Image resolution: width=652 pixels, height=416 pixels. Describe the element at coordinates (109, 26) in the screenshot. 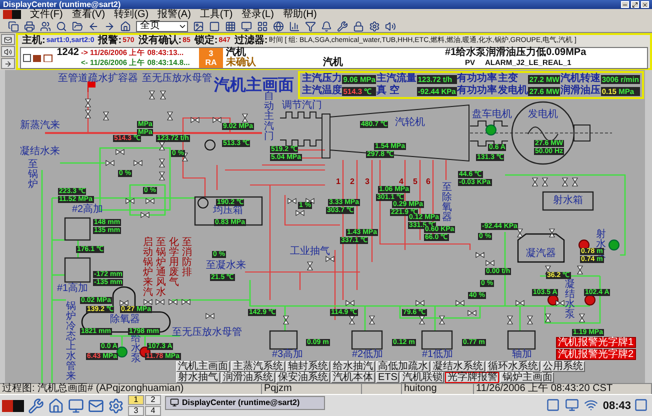

I see `forward-arrow-icon` at that location.